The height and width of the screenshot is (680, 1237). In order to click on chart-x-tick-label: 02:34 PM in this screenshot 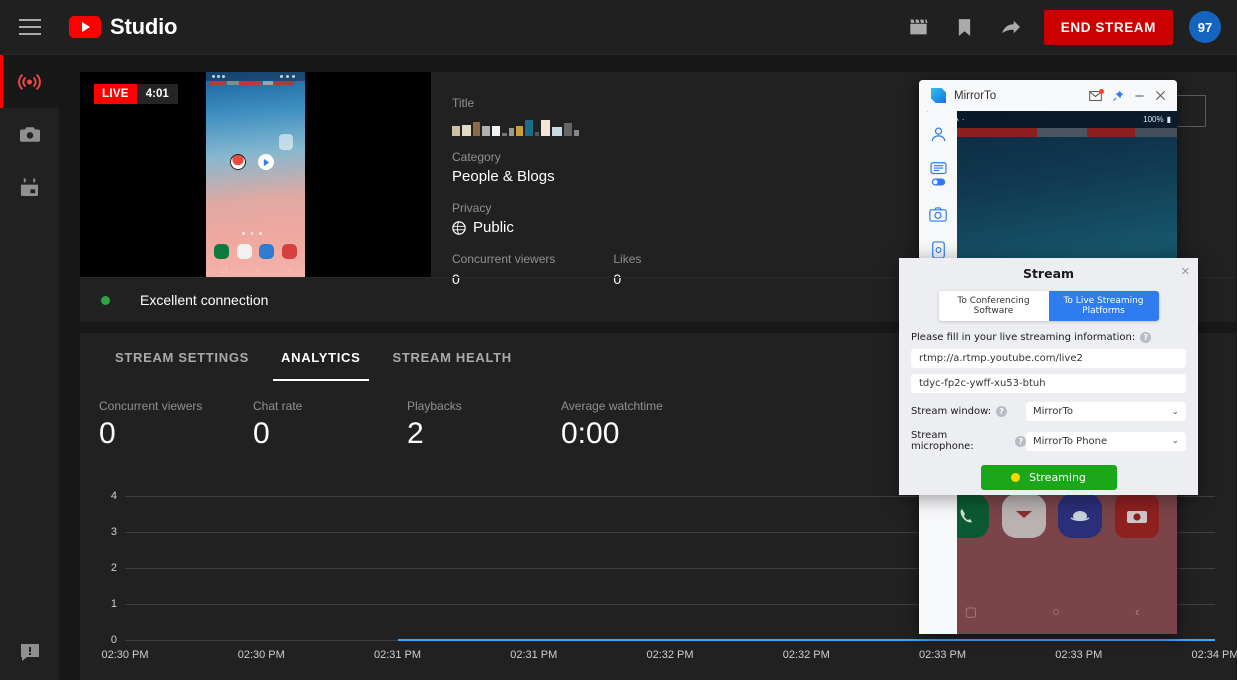, I will do `click(1214, 655)`.